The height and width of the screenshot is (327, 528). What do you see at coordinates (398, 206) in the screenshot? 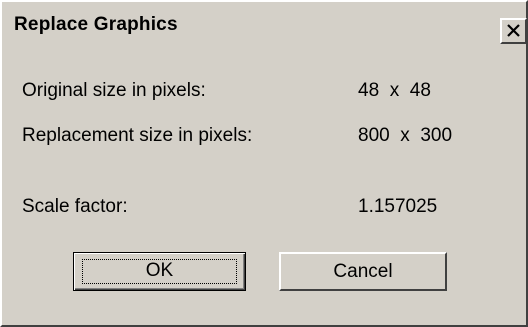
I see `scale-factor-value: 1.157025` at bounding box center [398, 206].